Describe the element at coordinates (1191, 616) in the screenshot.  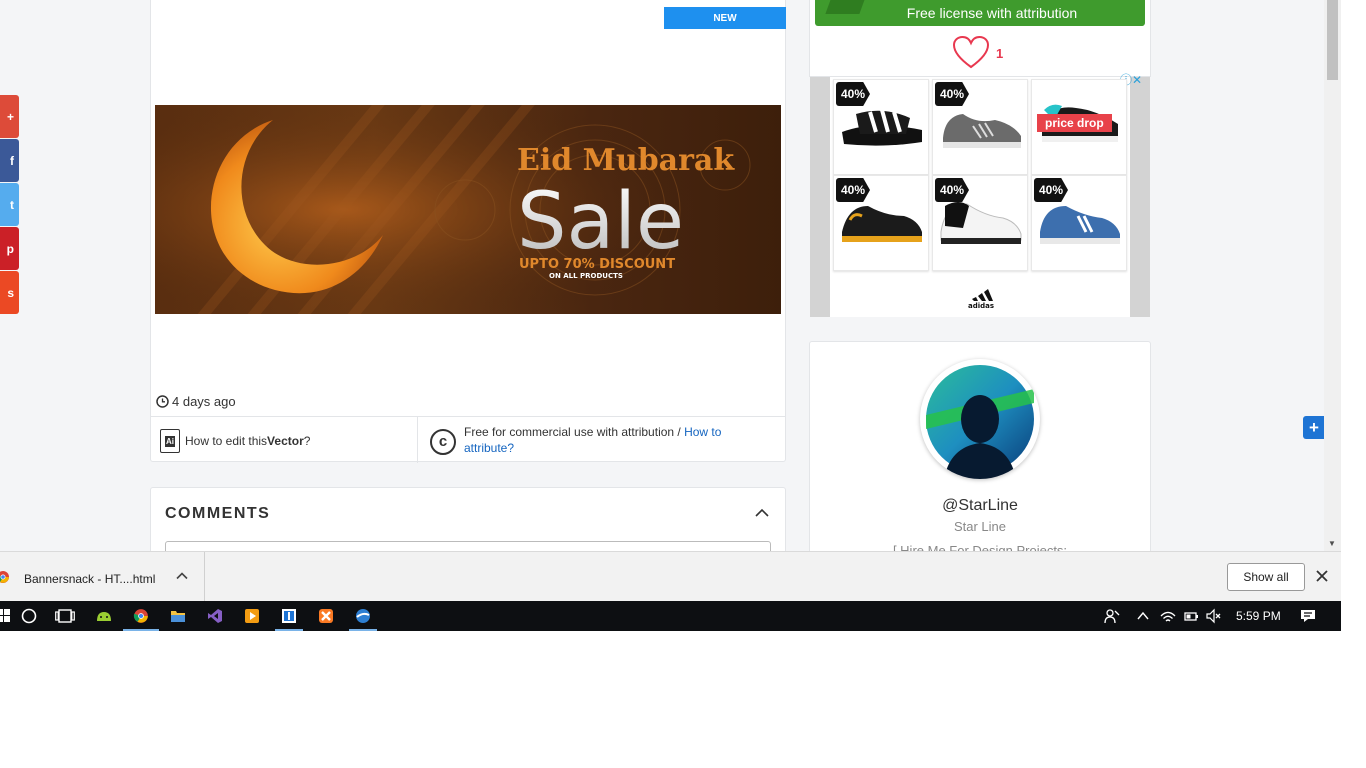
I see `battery-icon` at that location.